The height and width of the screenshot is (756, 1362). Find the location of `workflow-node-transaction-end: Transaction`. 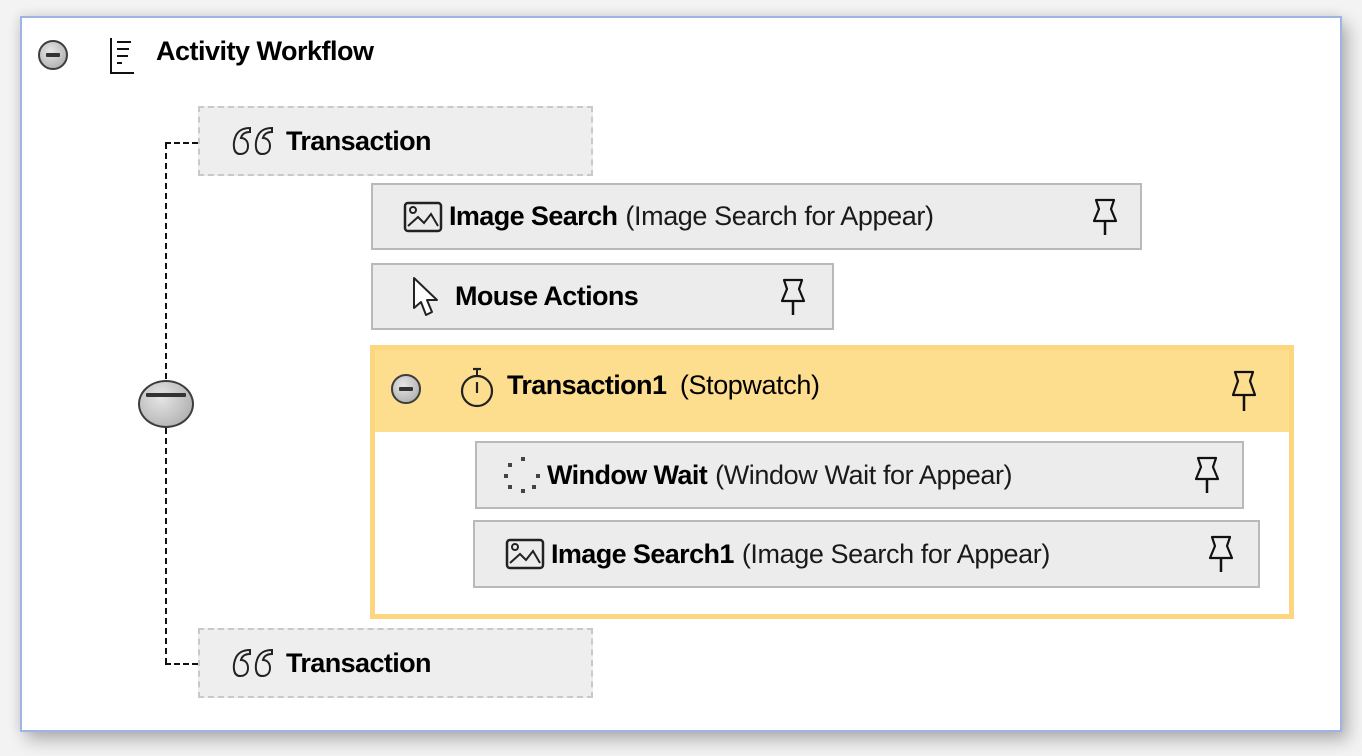

workflow-node-transaction-end: Transaction is located at coordinates (395, 663).